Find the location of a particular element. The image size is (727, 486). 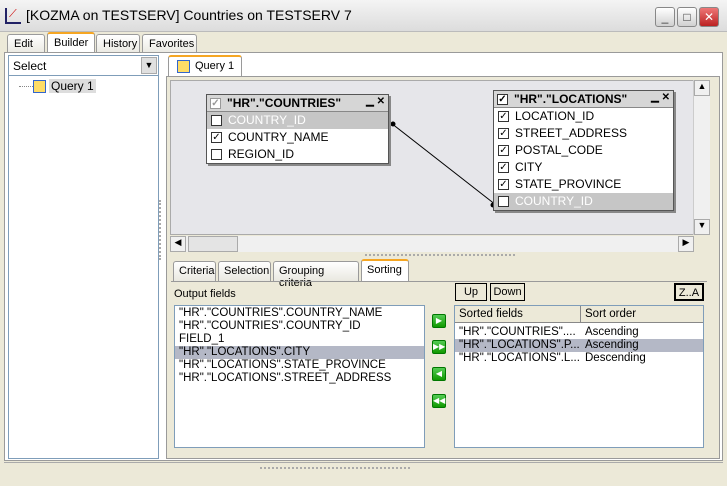

select-value: Select is located at coordinates (30, 66).